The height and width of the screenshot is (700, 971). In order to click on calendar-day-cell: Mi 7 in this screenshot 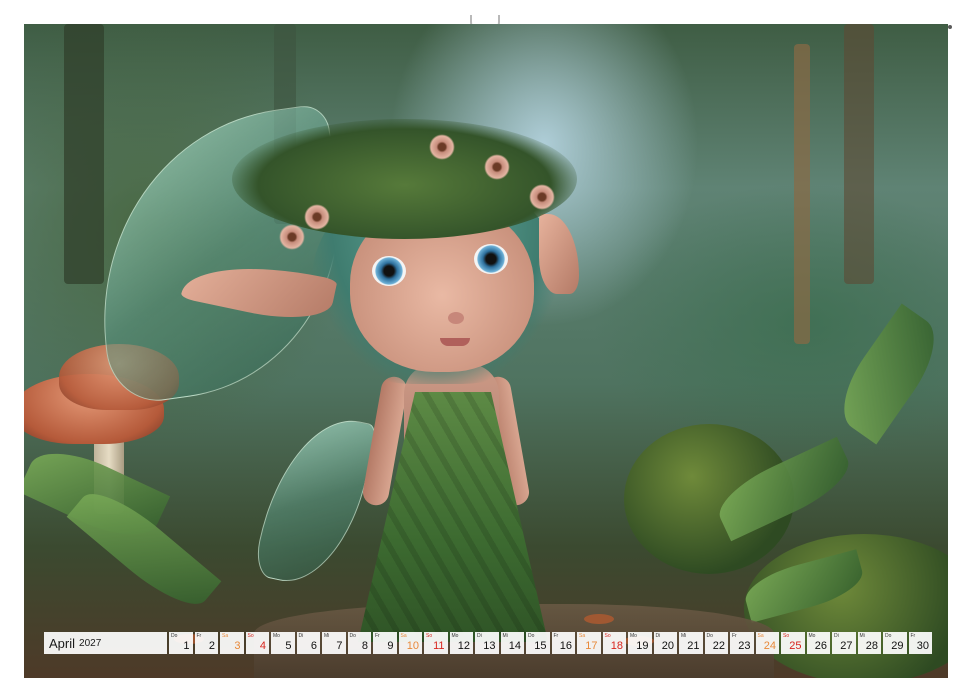, I will do `click(334, 643)`.